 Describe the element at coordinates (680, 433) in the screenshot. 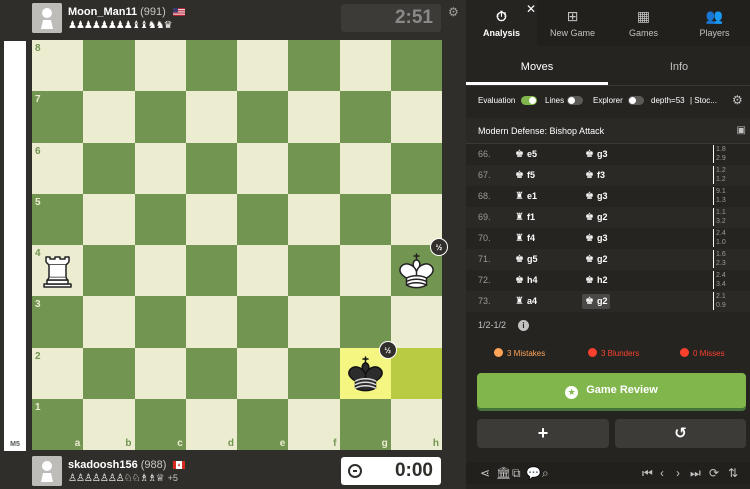

I see `reset-button: ↺` at that location.